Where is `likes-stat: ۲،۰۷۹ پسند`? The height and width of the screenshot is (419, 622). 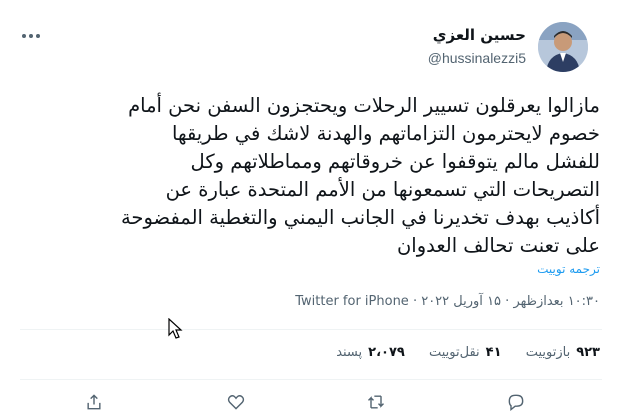
likes-stat: ۲،۰۷۹ پسند is located at coordinates (370, 352).